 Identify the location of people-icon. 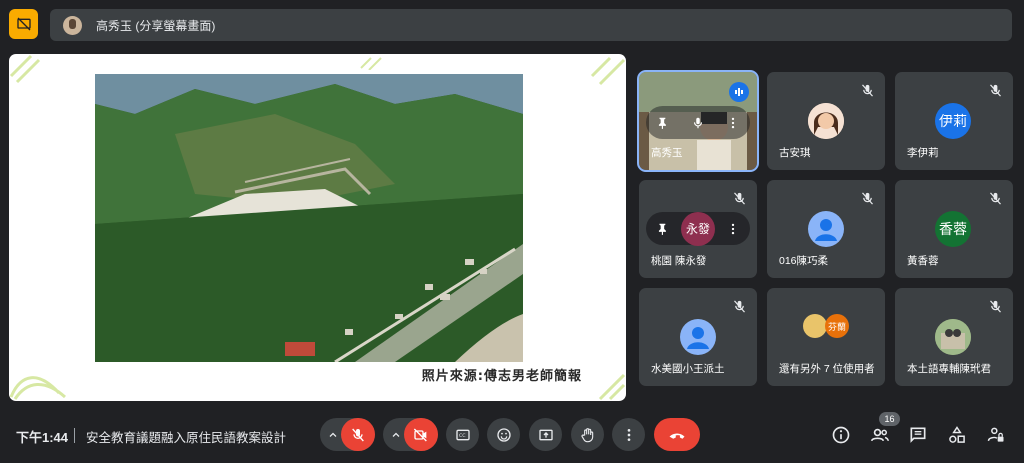
(880, 435).